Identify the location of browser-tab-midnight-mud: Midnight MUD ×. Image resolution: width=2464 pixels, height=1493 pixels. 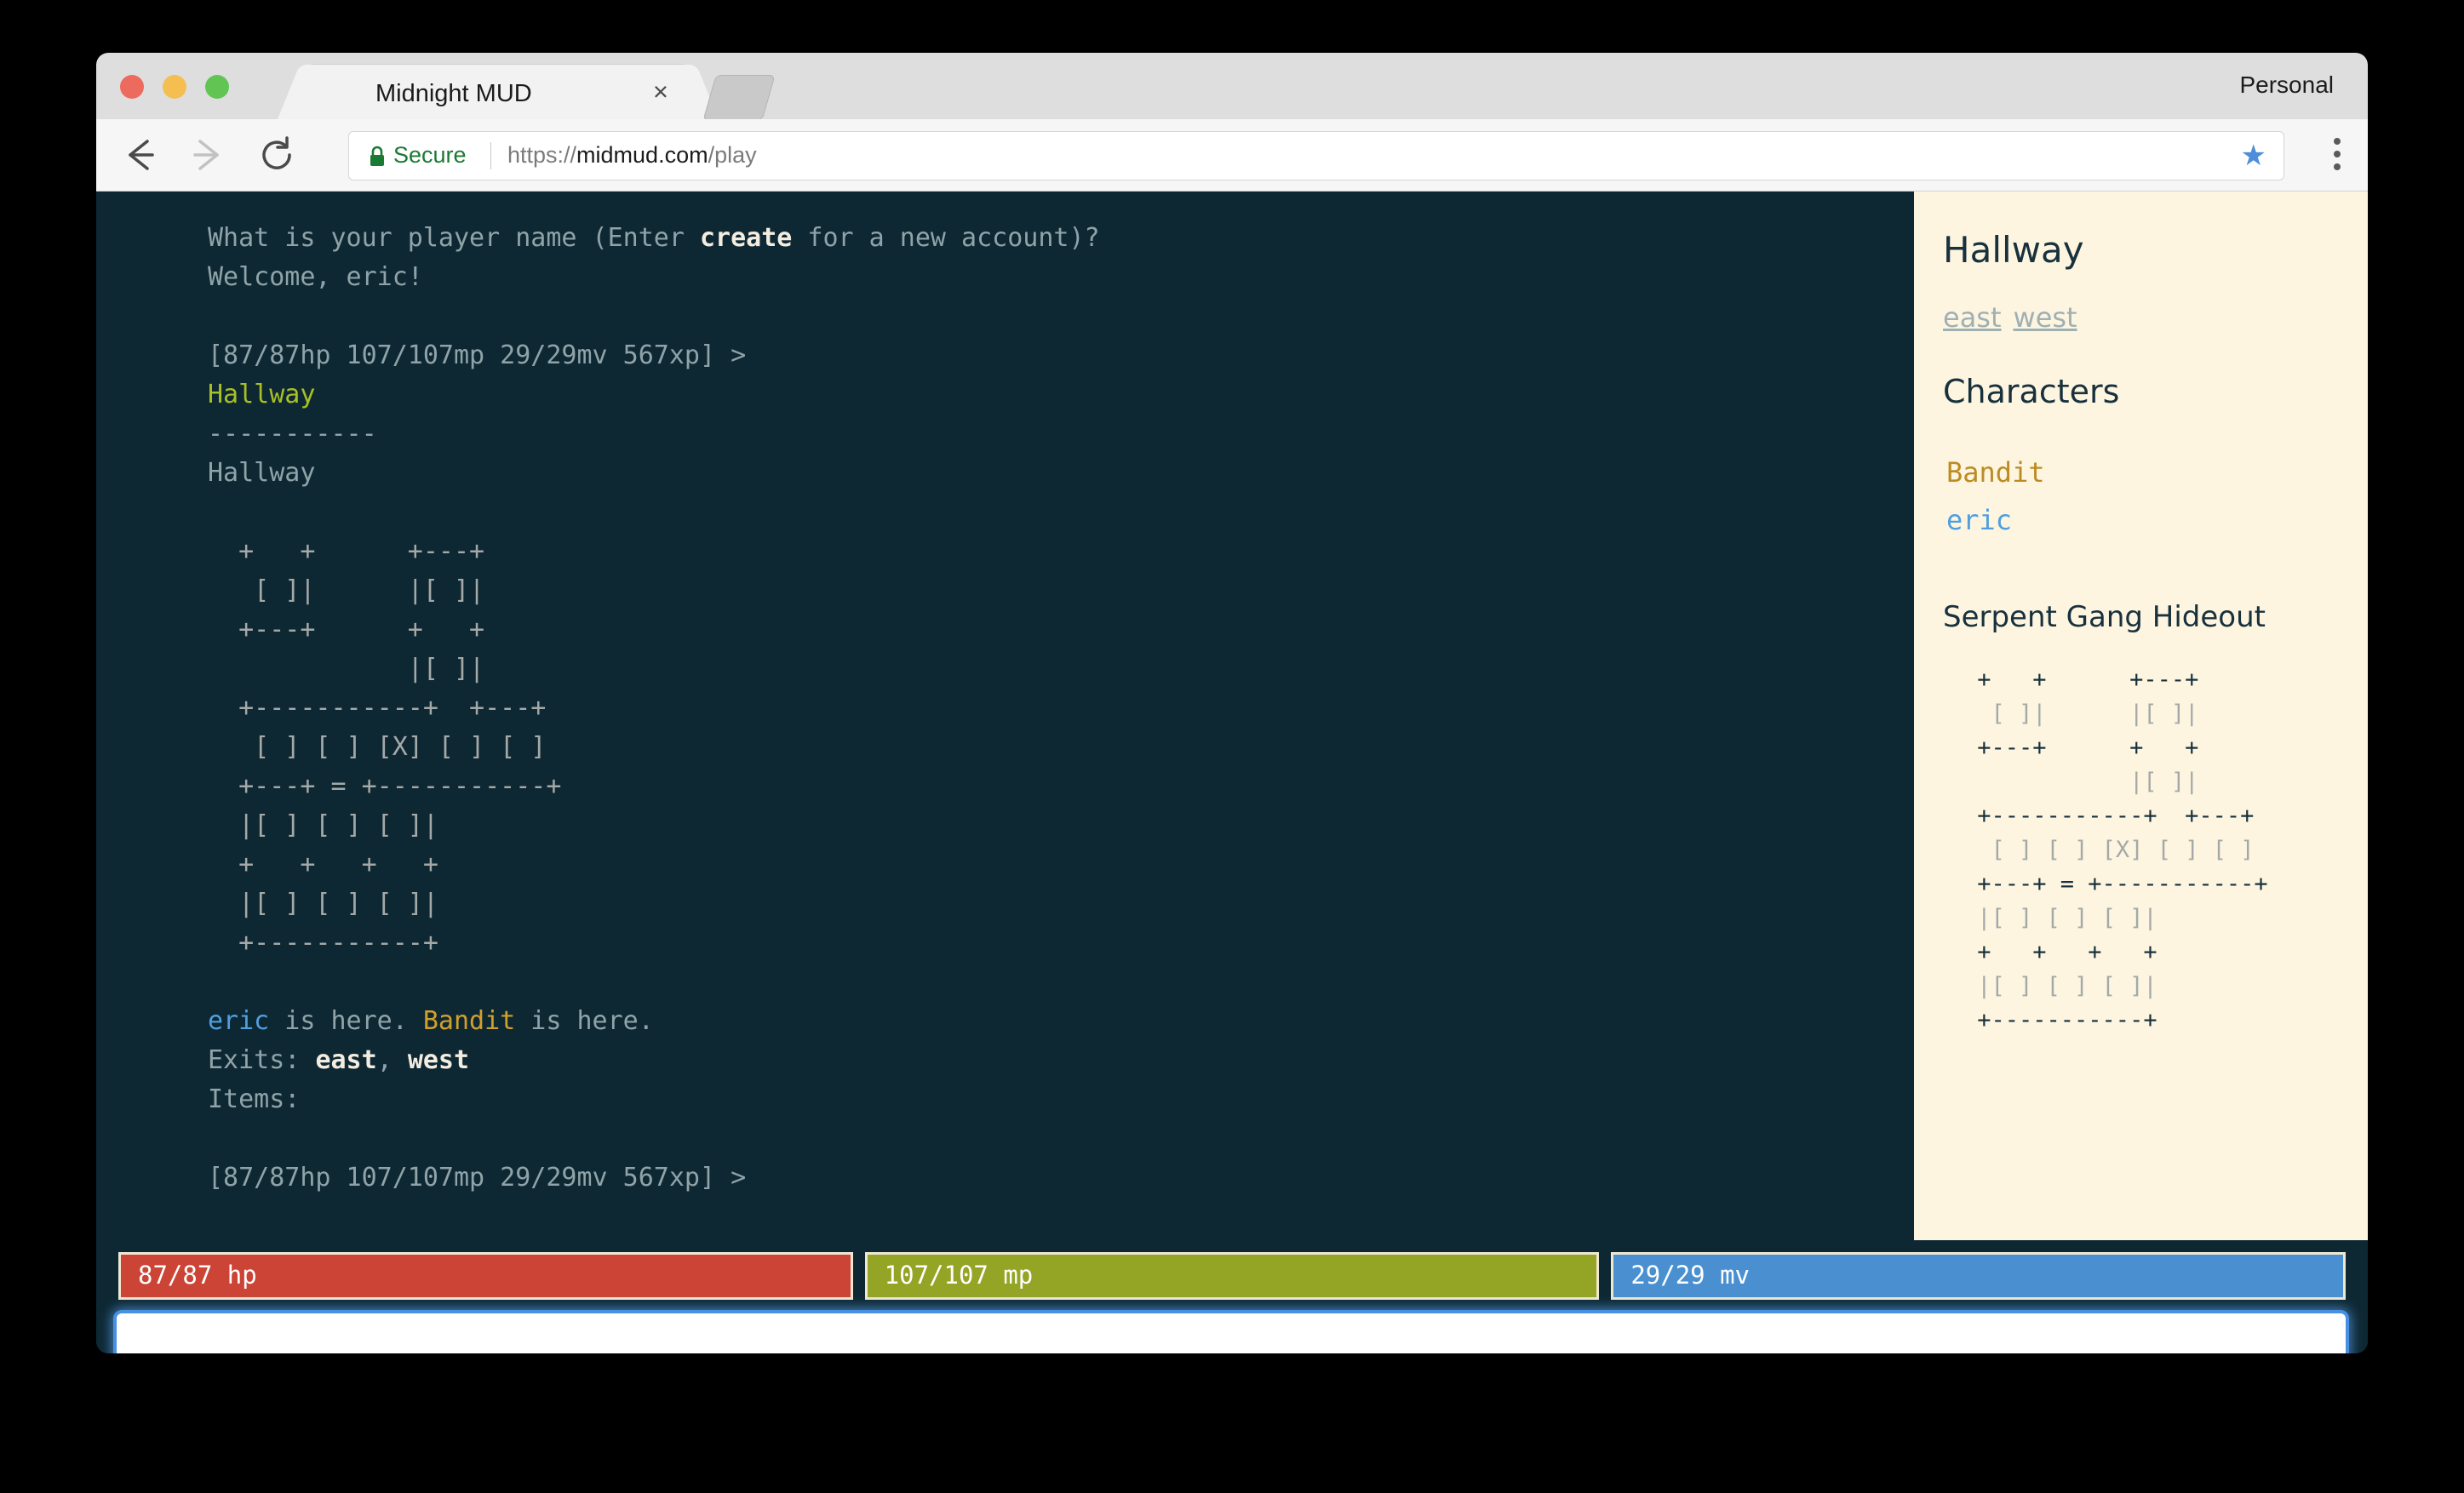
(498, 92).